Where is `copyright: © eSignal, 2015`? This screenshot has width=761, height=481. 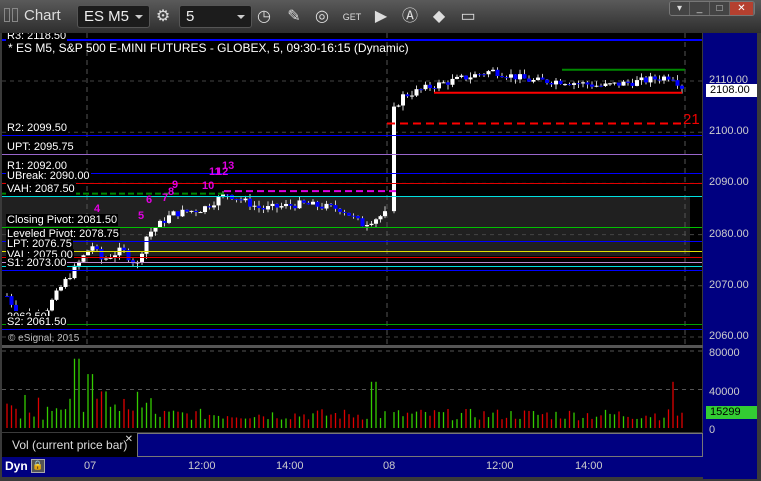
copyright: © eSignal, 2015 is located at coordinates (44, 338).